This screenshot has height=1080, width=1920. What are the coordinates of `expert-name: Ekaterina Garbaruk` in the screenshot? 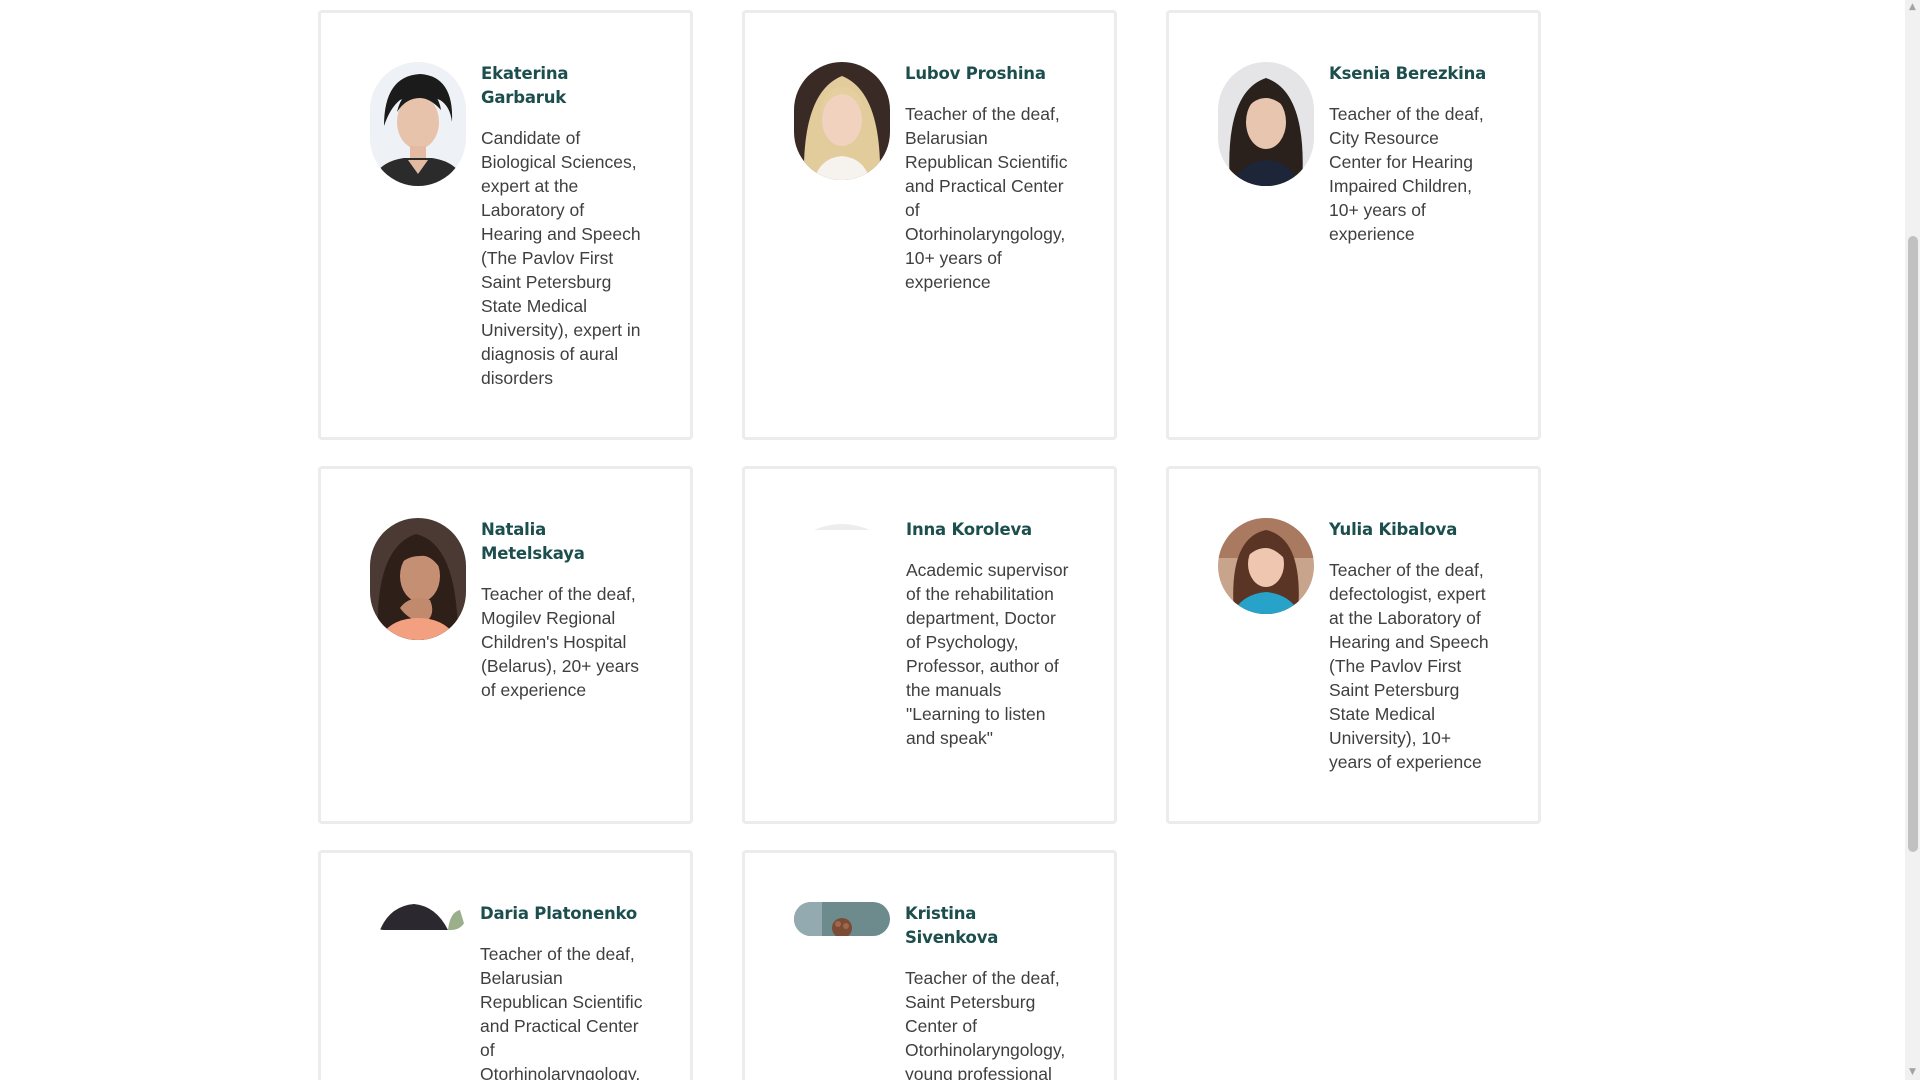 It's located at (525, 85).